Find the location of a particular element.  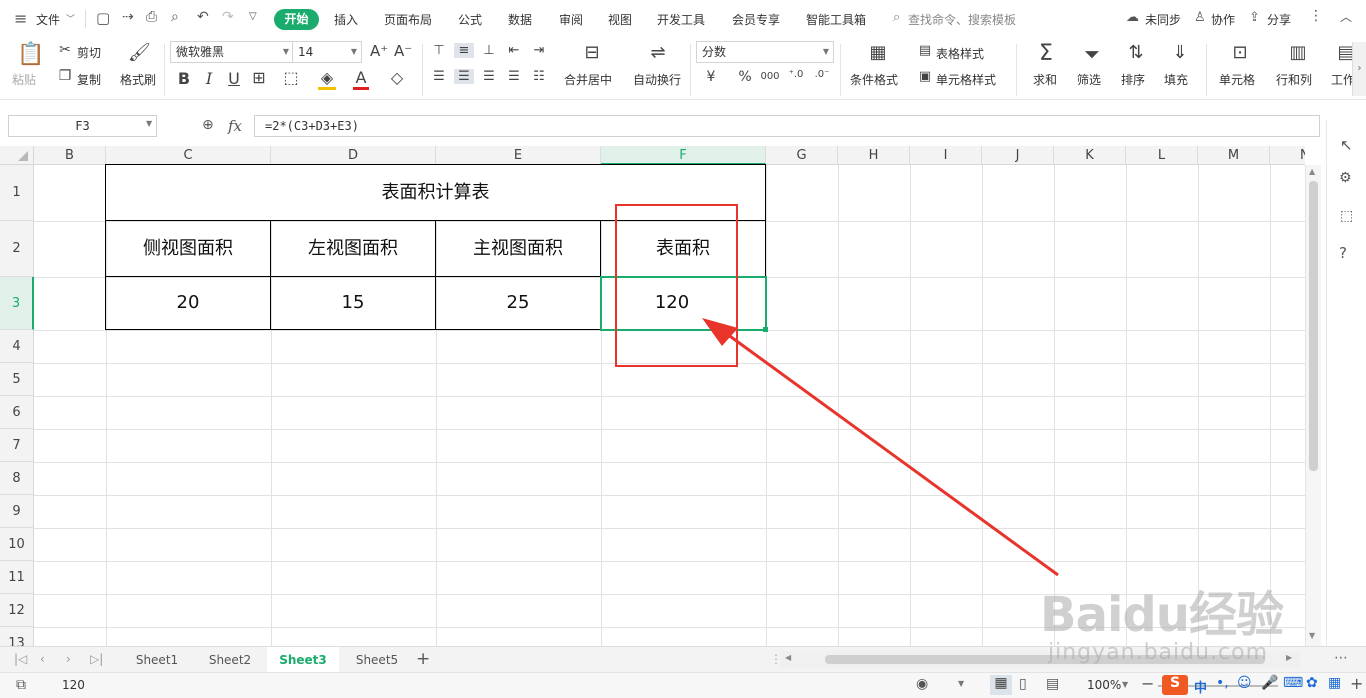

vertical-scrollbar: ▲ ▼ is located at coordinates (1313, 405).